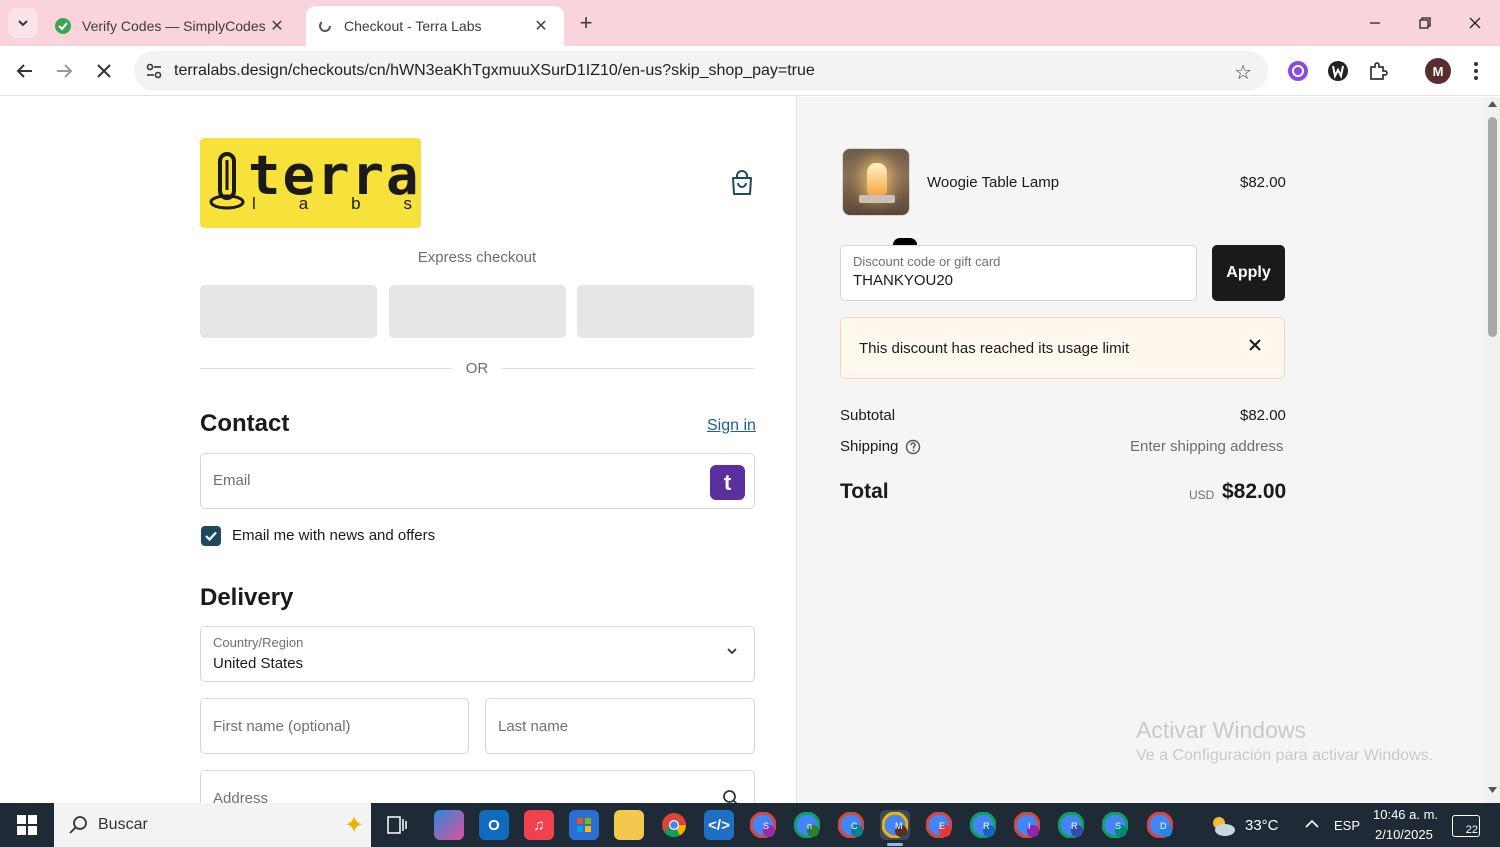  I want to click on subtotal-label: Subtotal, so click(868, 415).